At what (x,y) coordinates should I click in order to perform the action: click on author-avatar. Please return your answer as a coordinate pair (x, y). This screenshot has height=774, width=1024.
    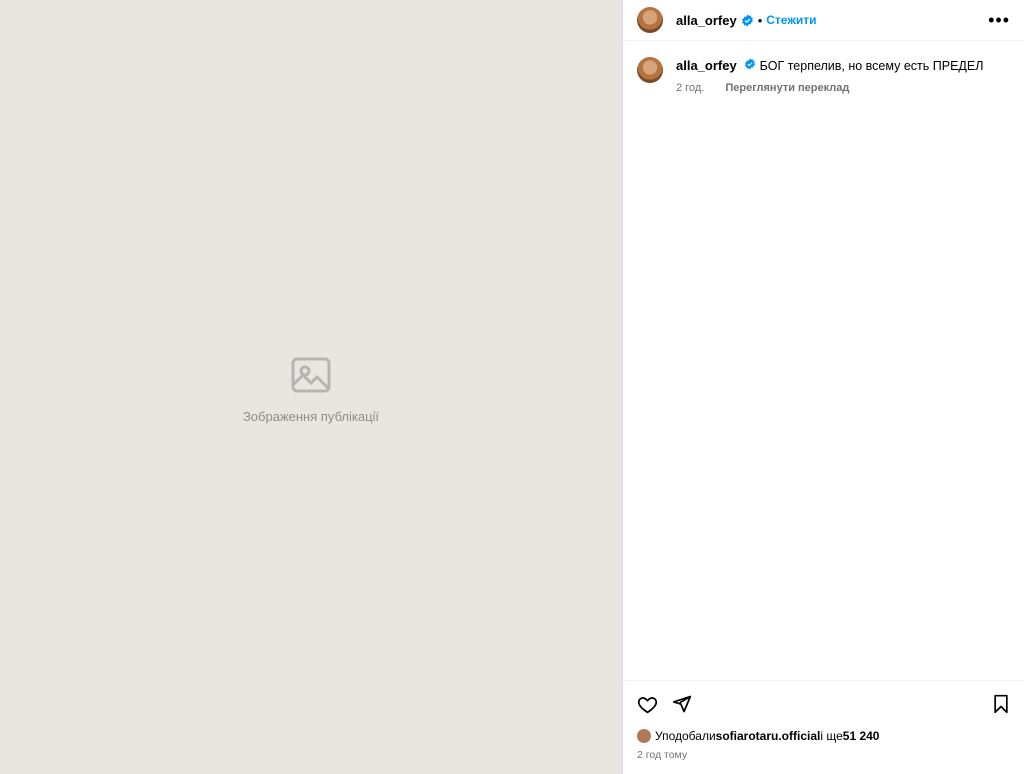
    Looking at the image, I should click on (650, 20).